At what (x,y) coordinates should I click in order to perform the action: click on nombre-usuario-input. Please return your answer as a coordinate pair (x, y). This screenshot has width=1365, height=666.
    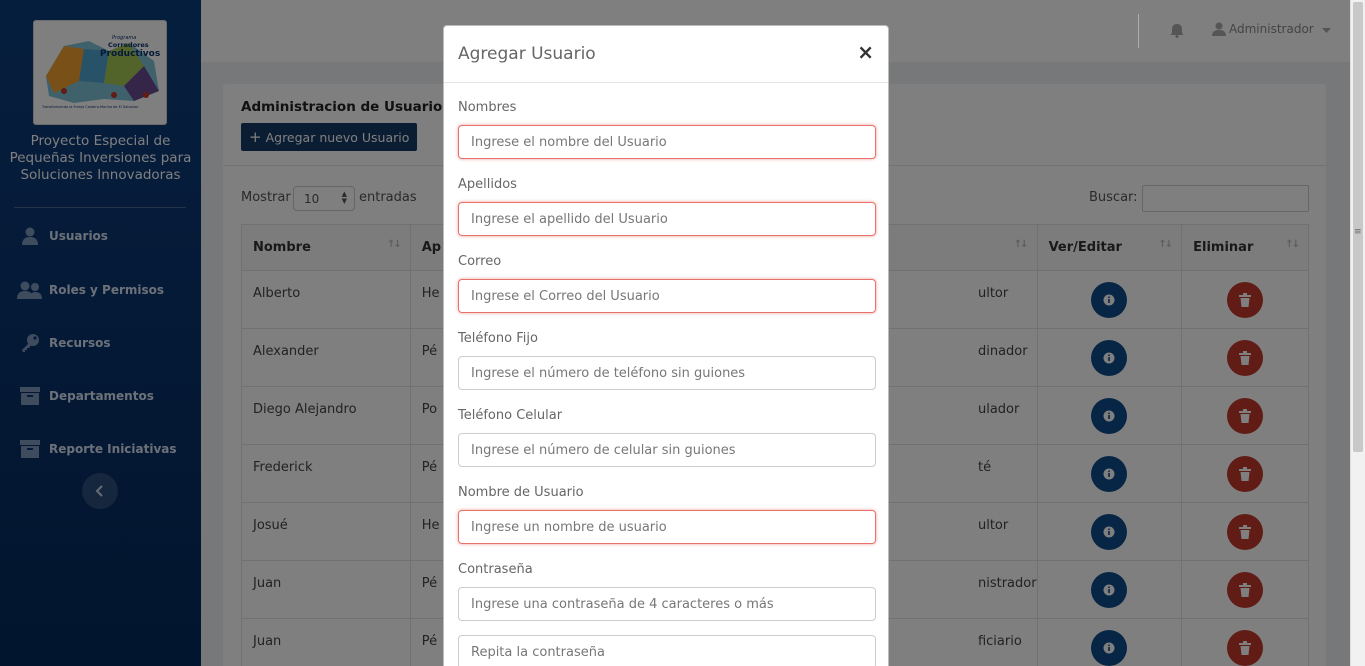
    Looking at the image, I should click on (667, 527).